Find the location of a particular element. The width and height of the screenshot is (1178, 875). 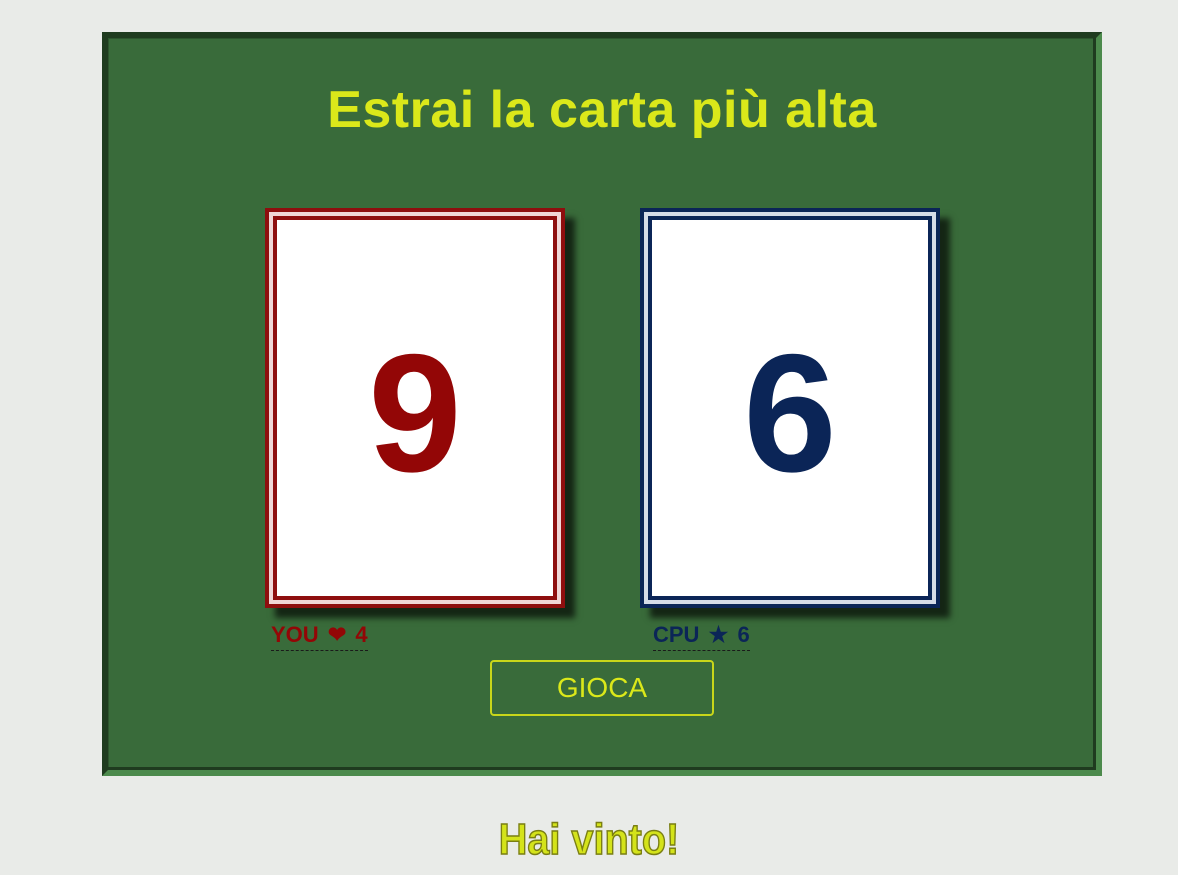

player-card-face: 9 is located at coordinates (415, 408).